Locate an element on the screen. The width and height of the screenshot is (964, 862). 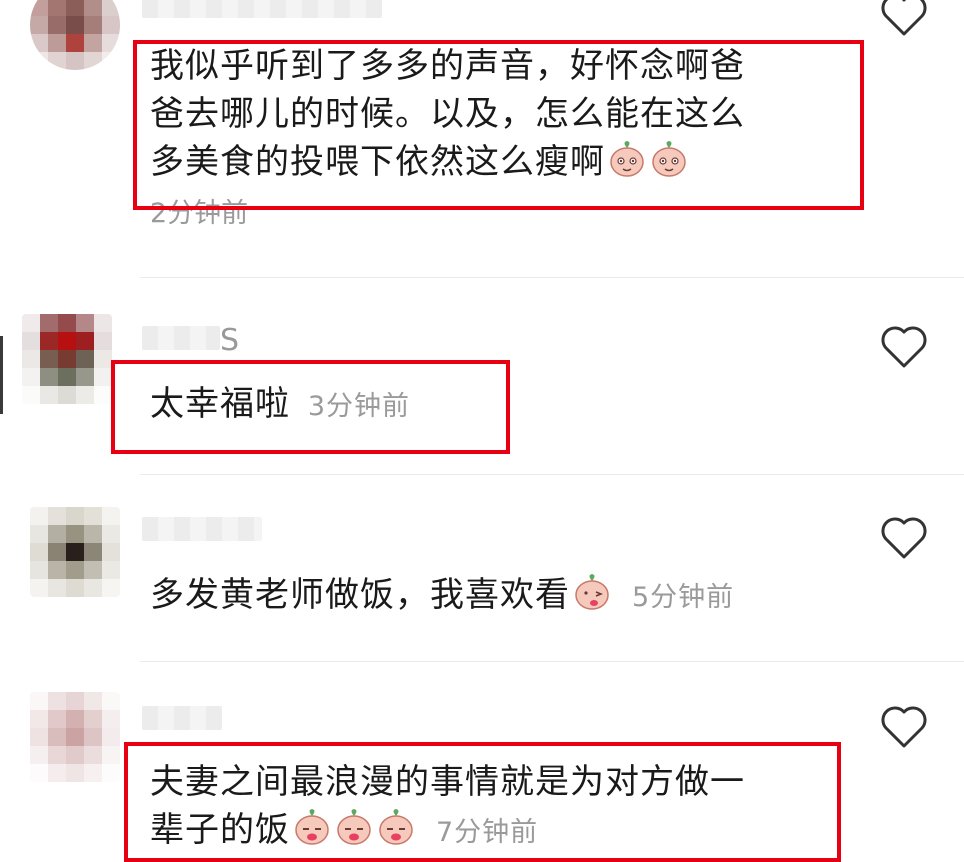
username-suffix: S is located at coordinates (229, 341).